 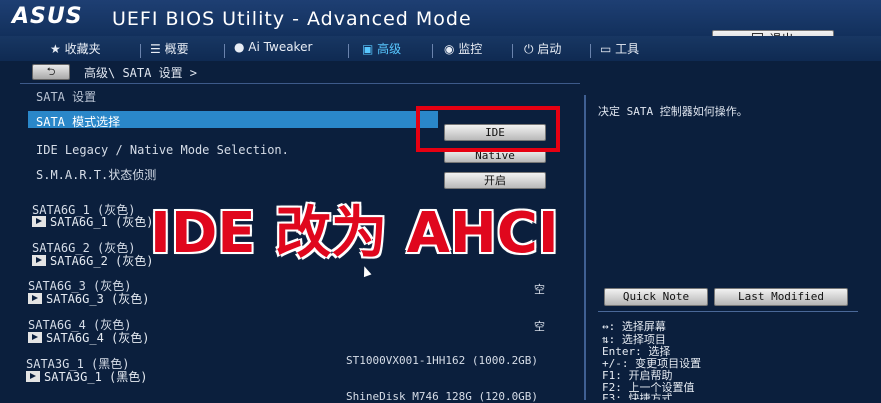 What do you see at coordinates (96, 174) in the screenshot?
I see `setting-label-smart: S.M.A.R.T.状态侦测` at bounding box center [96, 174].